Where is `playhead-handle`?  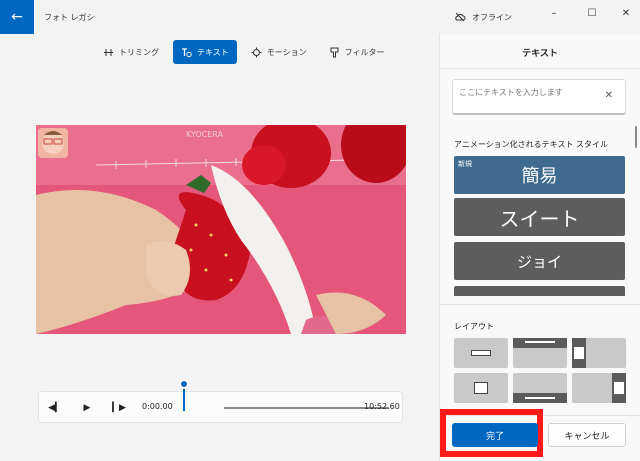
playhead-handle is located at coordinates (184, 384).